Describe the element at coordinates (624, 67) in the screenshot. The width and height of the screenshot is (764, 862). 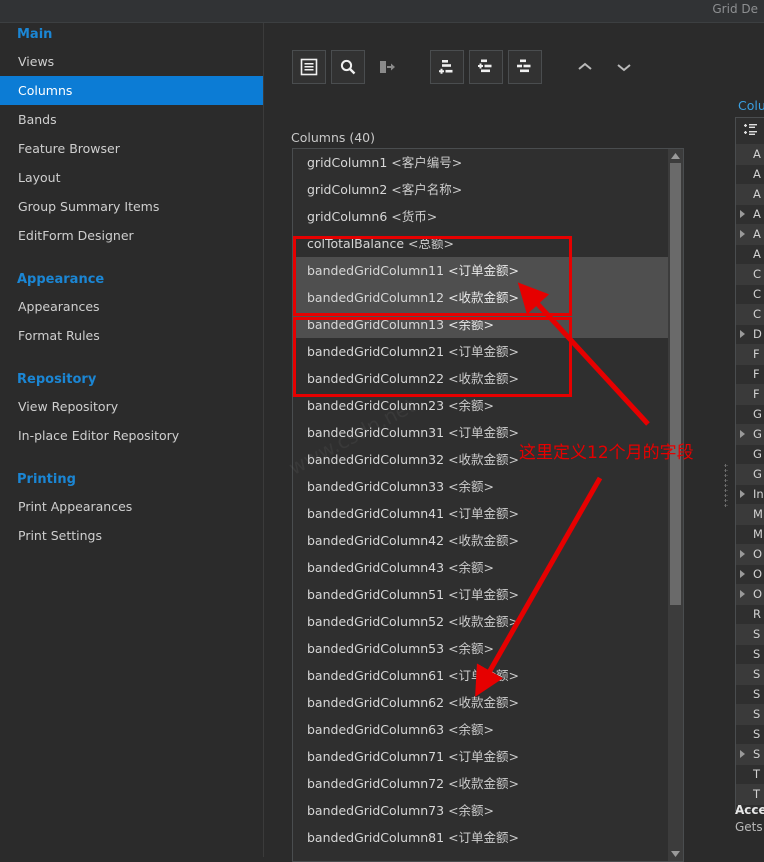
I see `move-down-button` at that location.